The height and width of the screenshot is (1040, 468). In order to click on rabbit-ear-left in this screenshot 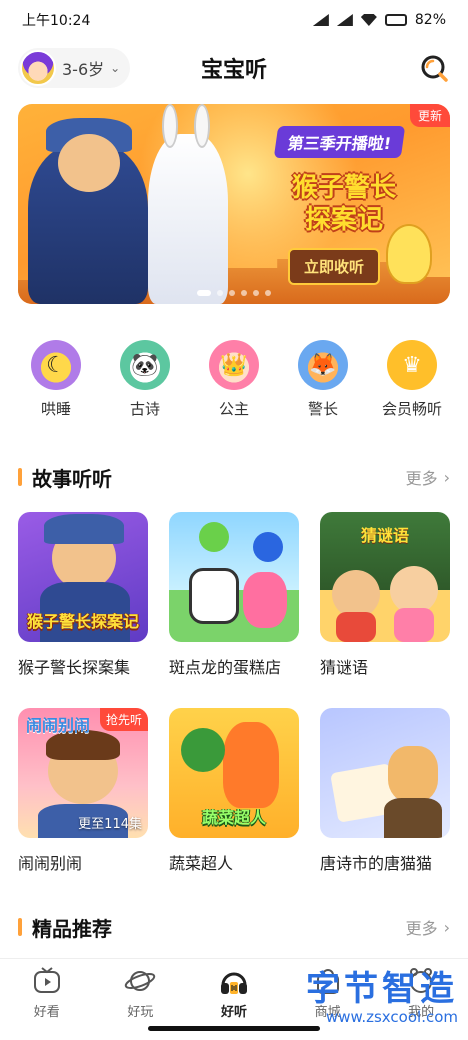, I will do `click(170, 126)`.